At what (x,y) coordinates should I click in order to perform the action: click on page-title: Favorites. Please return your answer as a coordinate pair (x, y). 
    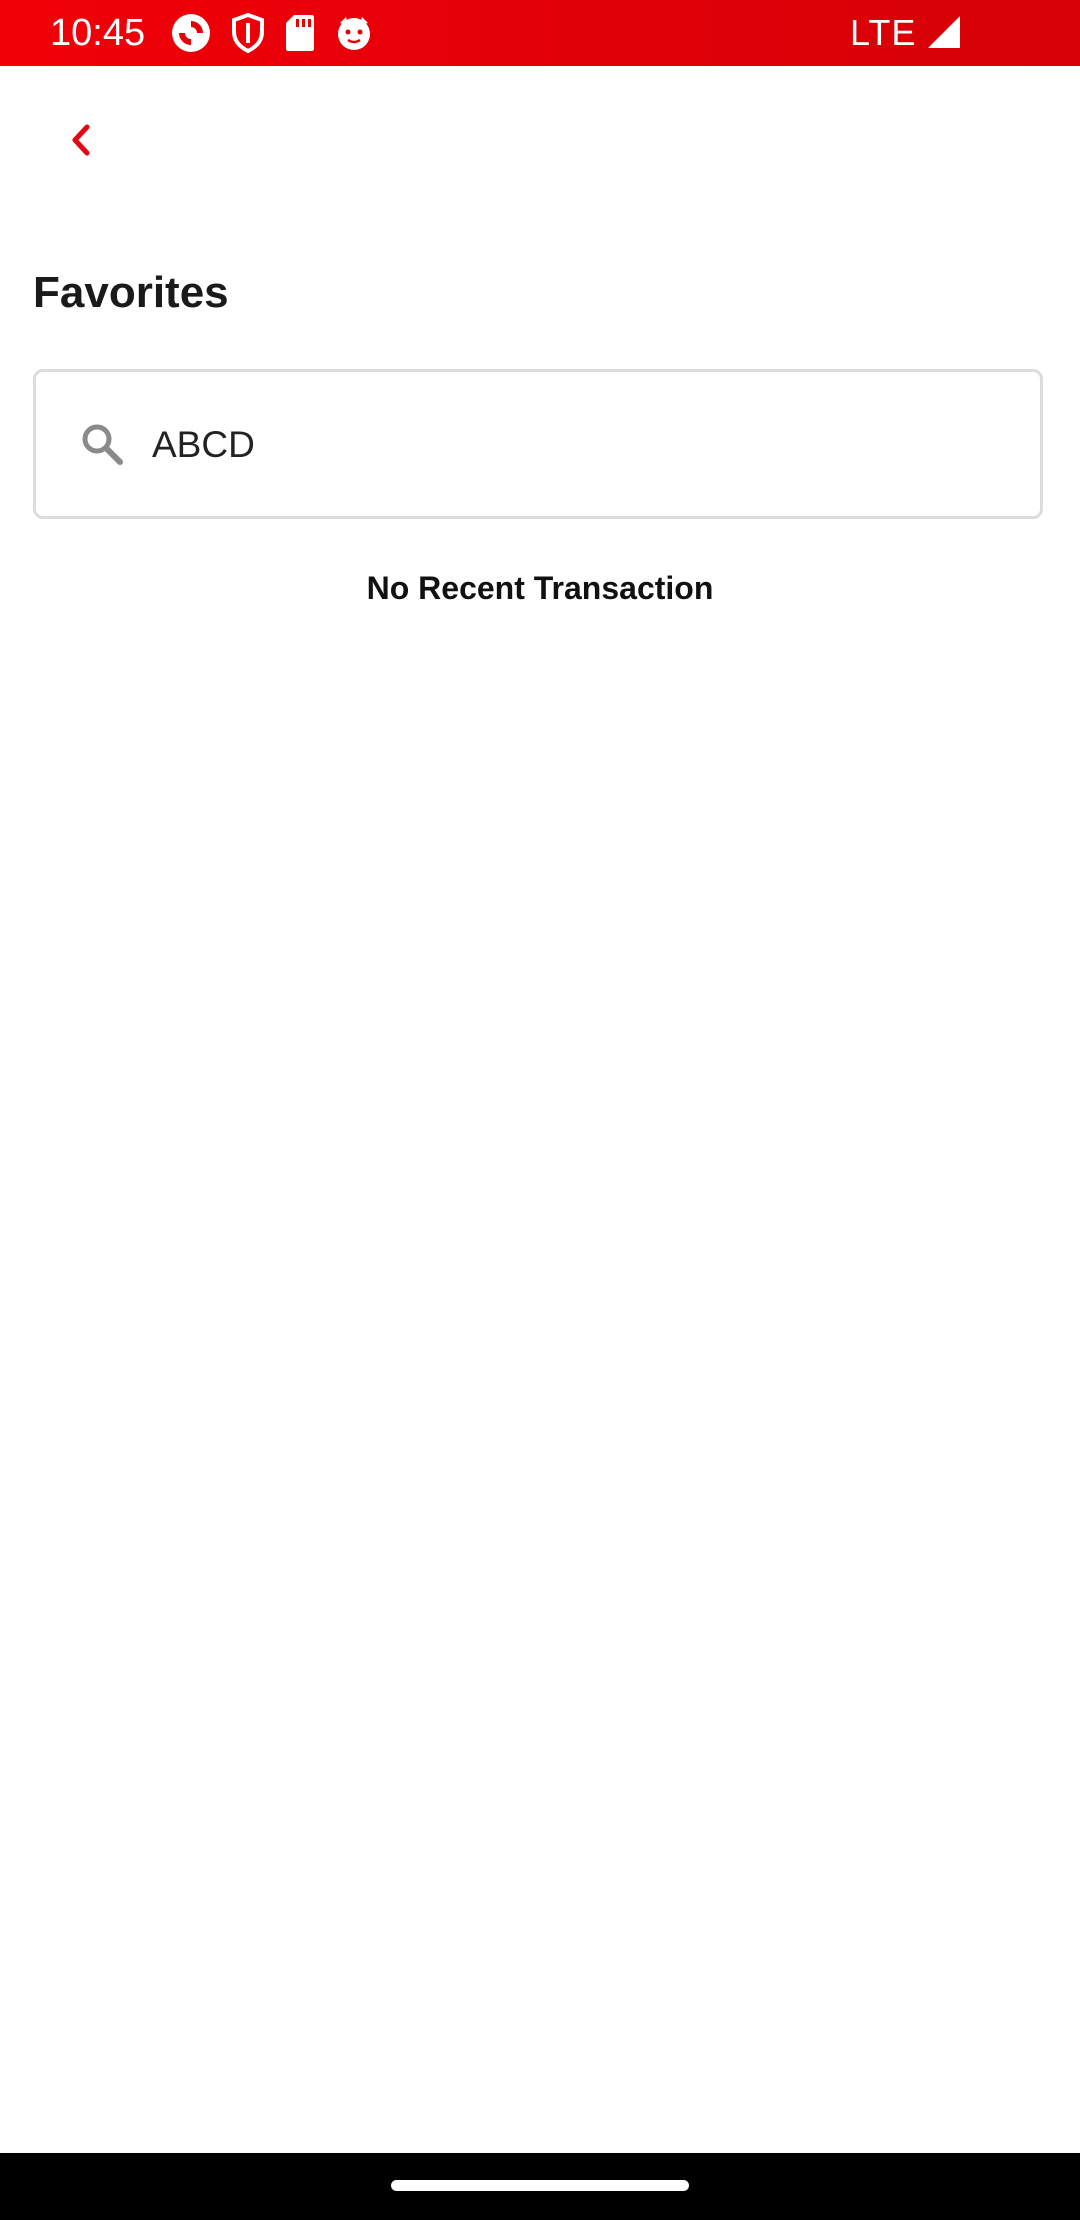
    Looking at the image, I should click on (131, 292).